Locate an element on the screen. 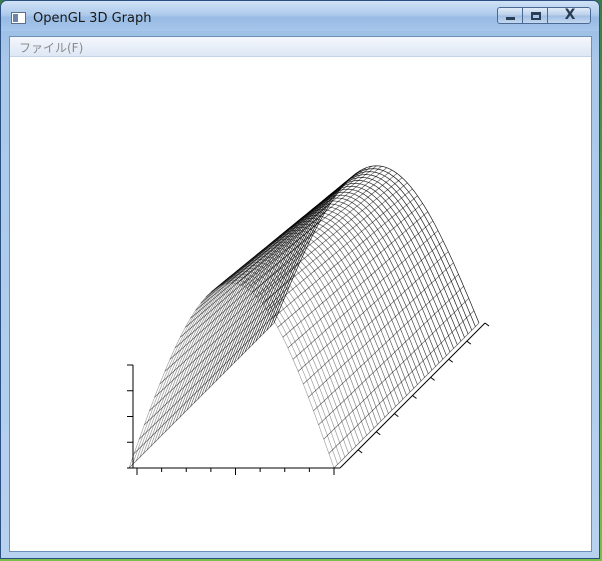 This screenshot has width=602, height=561. close-icon: X is located at coordinates (570, 15).